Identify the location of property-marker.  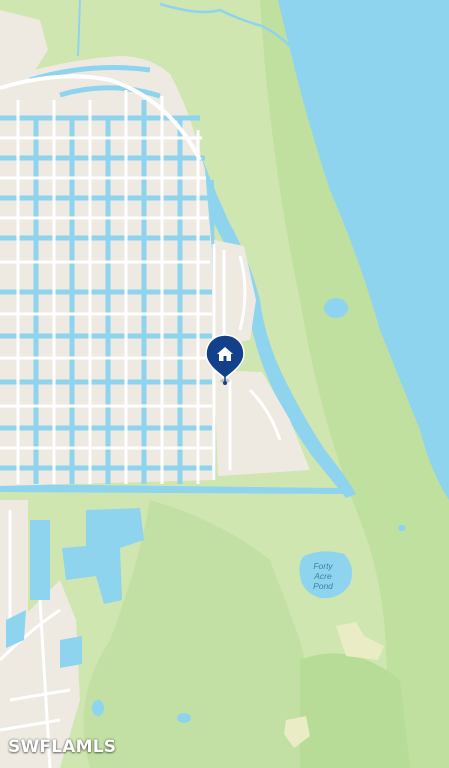
(225, 361).